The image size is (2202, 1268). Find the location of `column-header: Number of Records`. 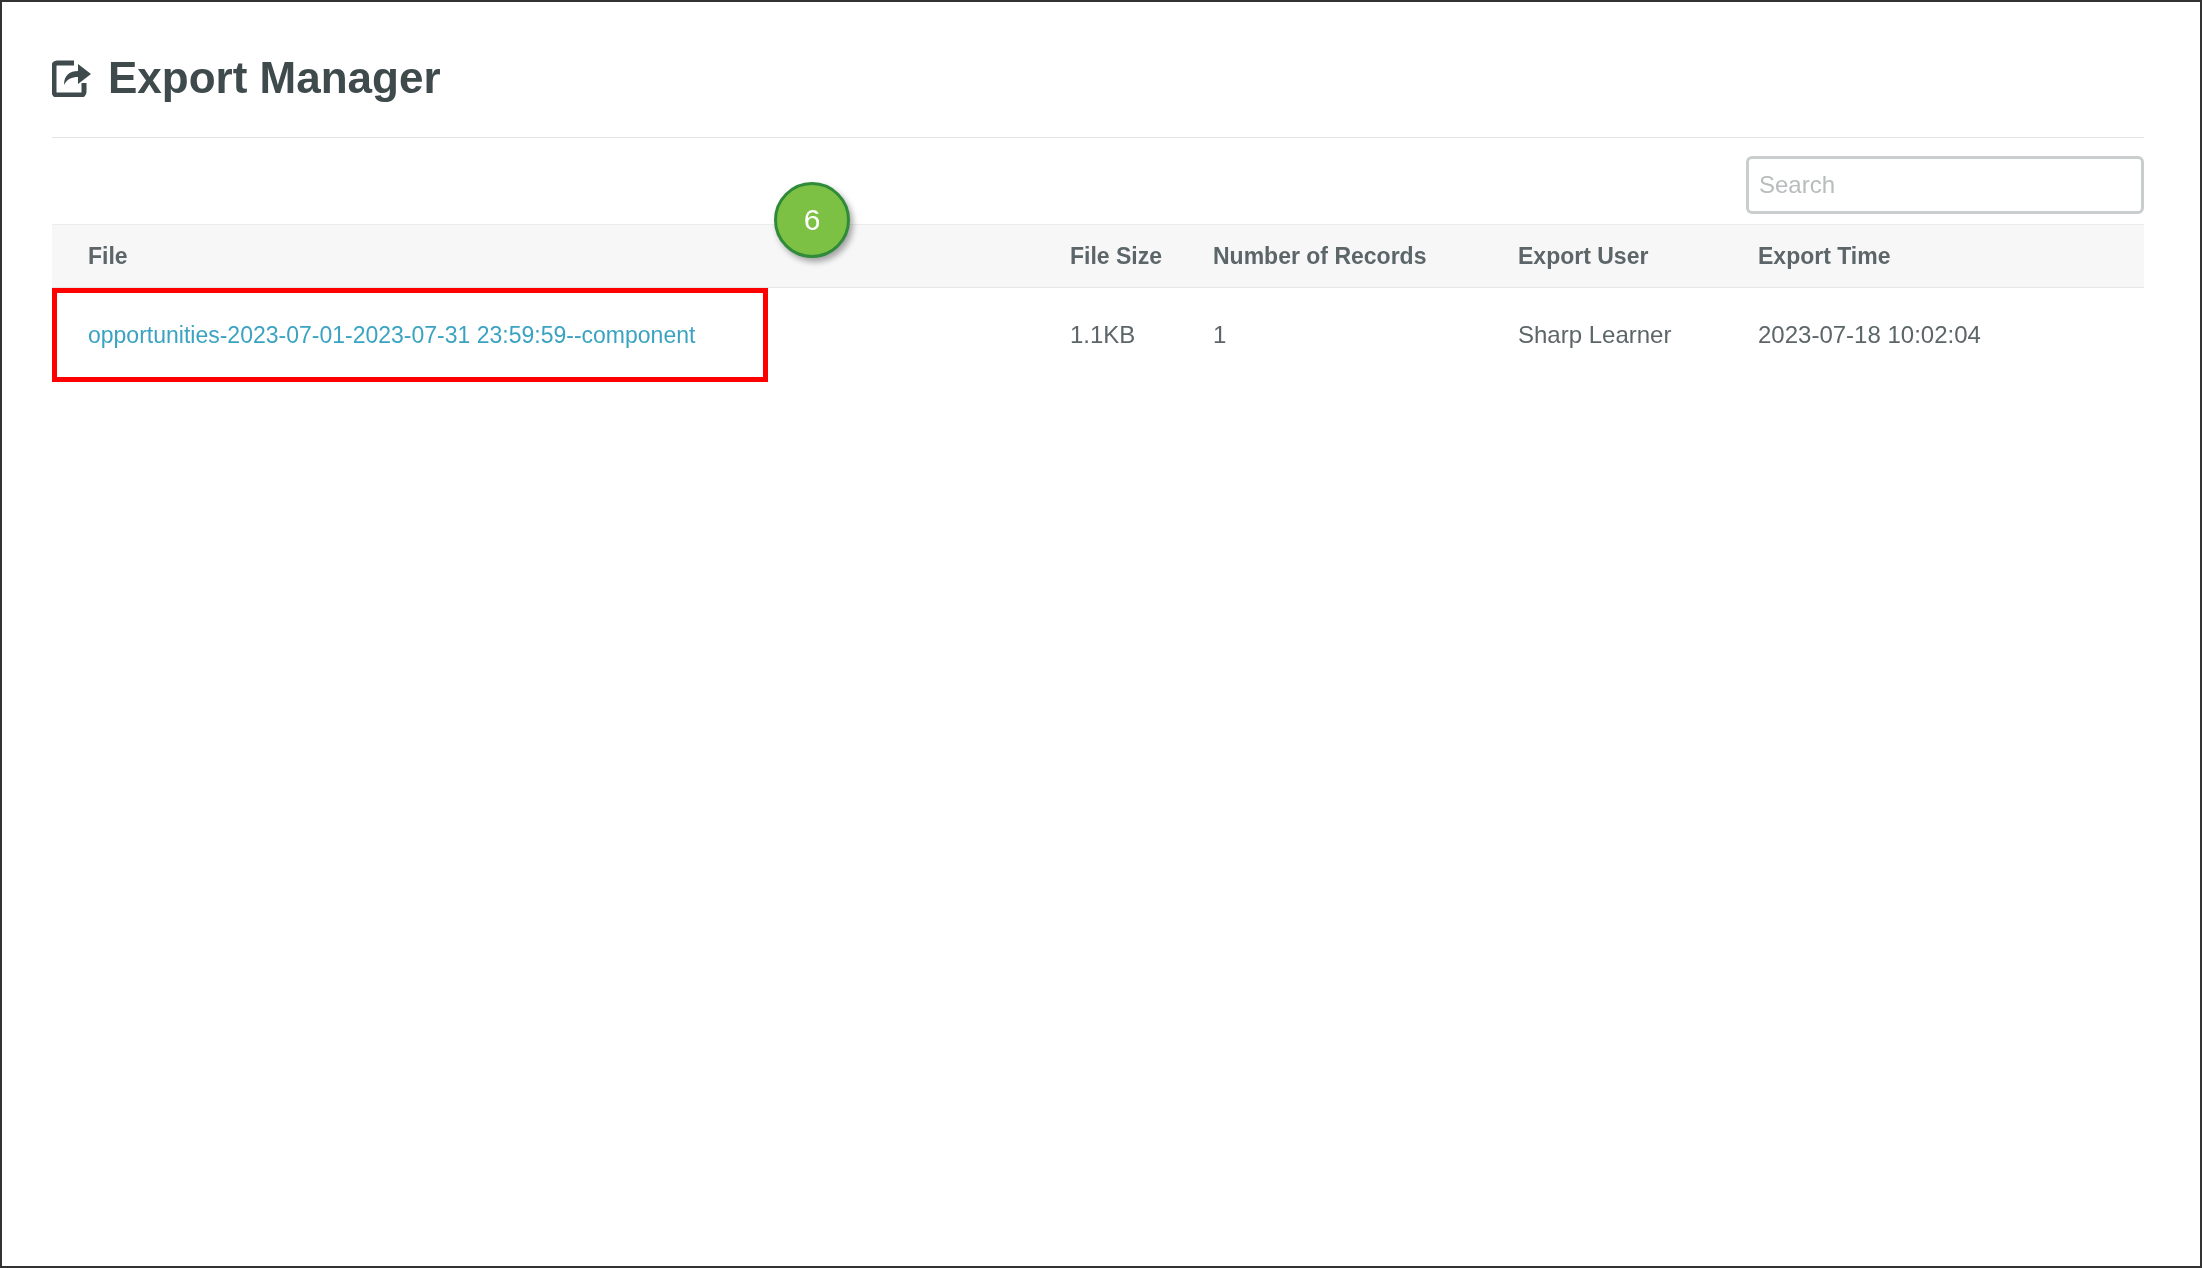

column-header: Number of Records is located at coordinates (1329, 256).